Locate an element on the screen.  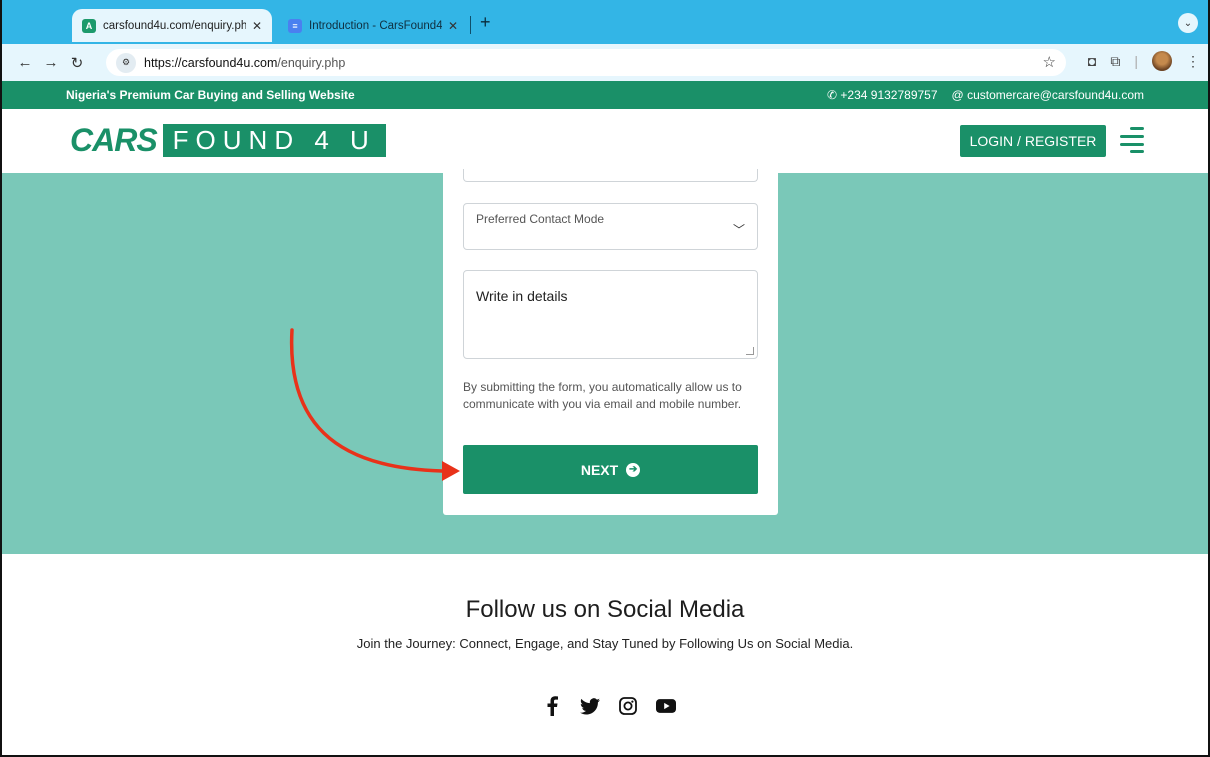
hamburger-menu-icon is located at coordinates (1132, 140).